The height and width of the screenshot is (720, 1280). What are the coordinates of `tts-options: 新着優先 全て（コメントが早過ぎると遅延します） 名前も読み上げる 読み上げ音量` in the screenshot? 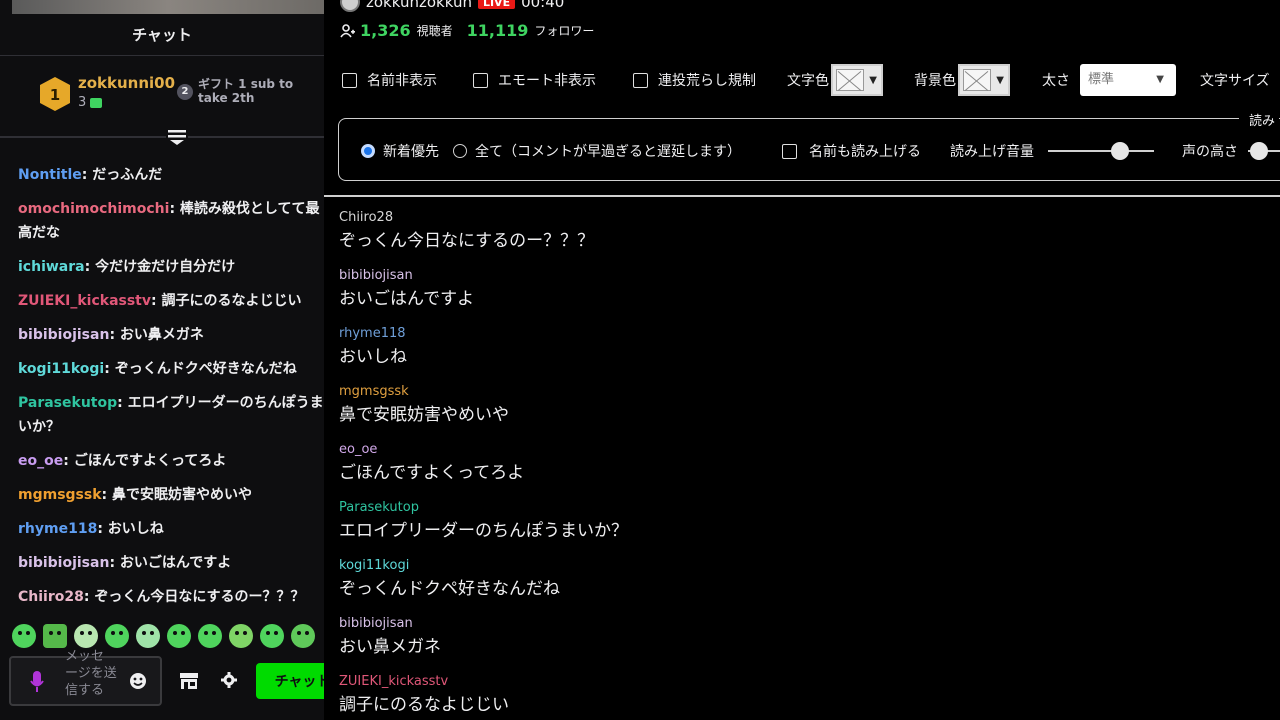 It's located at (820, 151).